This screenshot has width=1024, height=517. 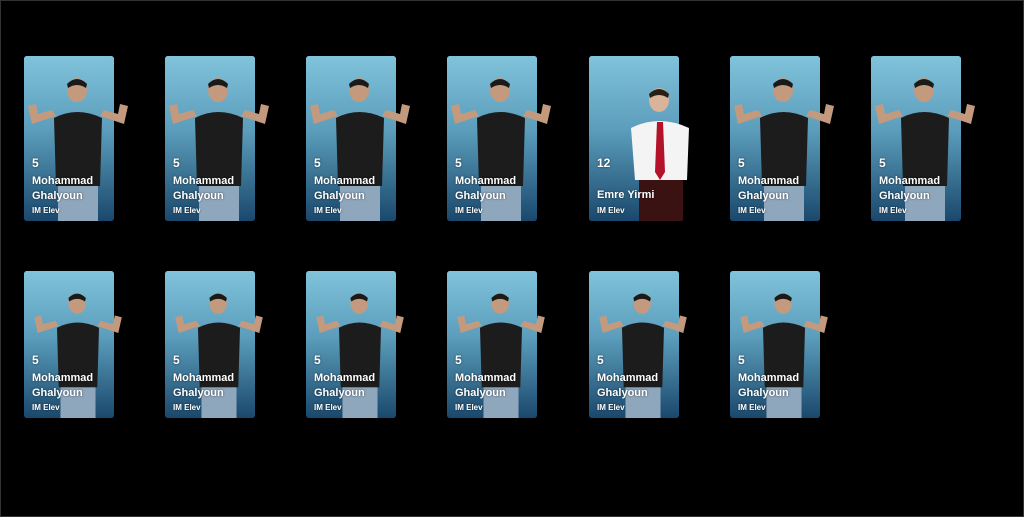 What do you see at coordinates (604, 163) in the screenshot?
I see `player-number: 12` at bounding box center [604, 163].